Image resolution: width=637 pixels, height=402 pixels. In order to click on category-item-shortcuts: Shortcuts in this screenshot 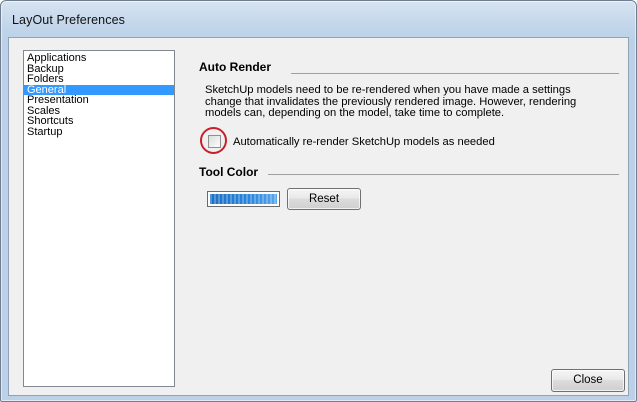, I will do `click(99, 121)`.